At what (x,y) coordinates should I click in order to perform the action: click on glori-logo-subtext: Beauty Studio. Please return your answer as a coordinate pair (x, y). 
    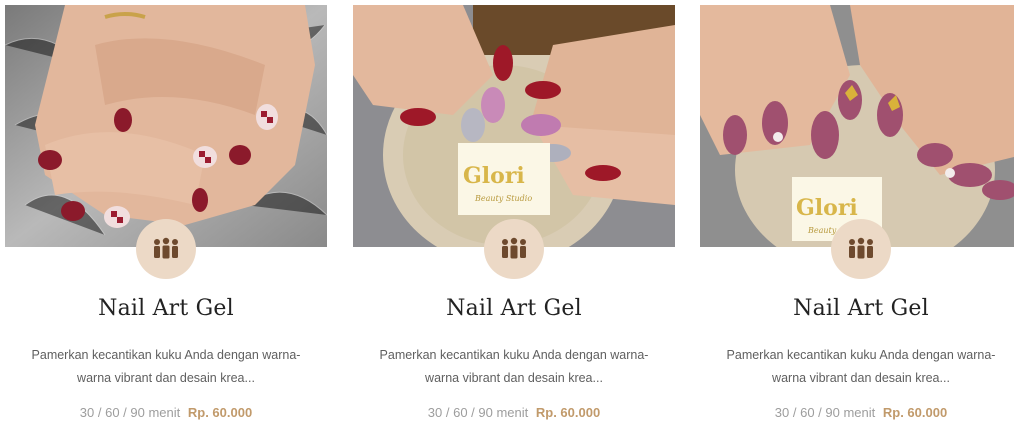
    Looking at the image, I should click on (503, 198).